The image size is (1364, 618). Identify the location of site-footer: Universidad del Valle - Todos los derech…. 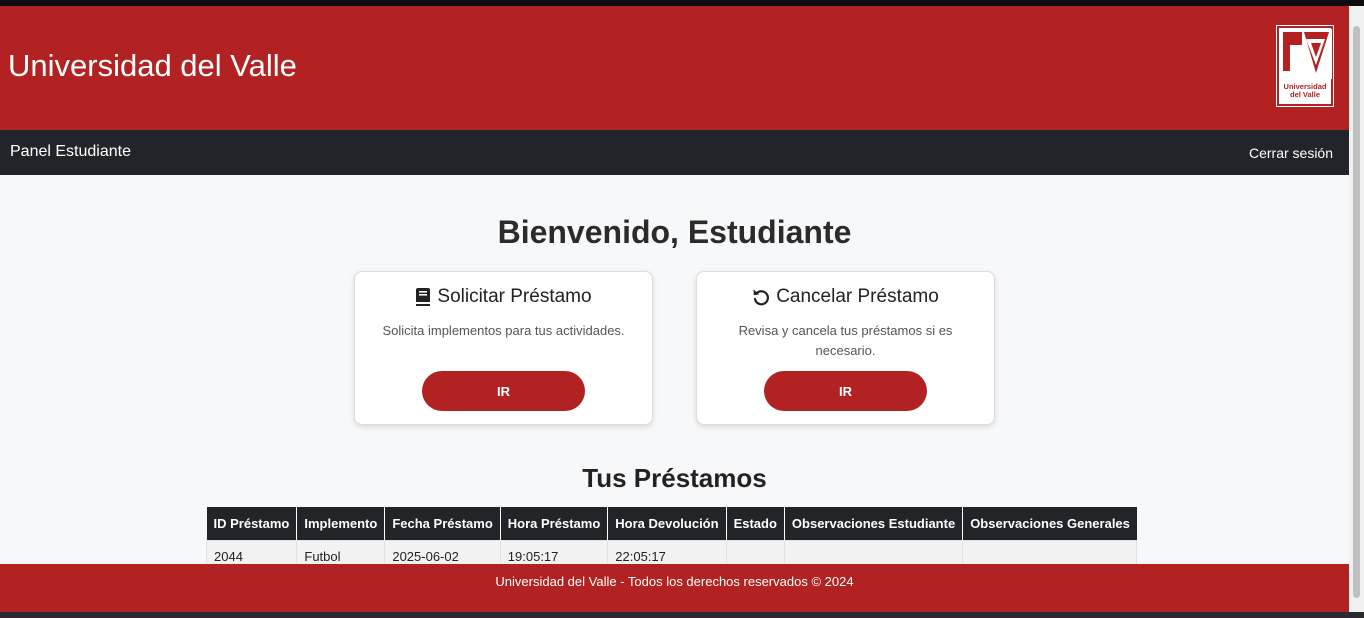
(674, 588).